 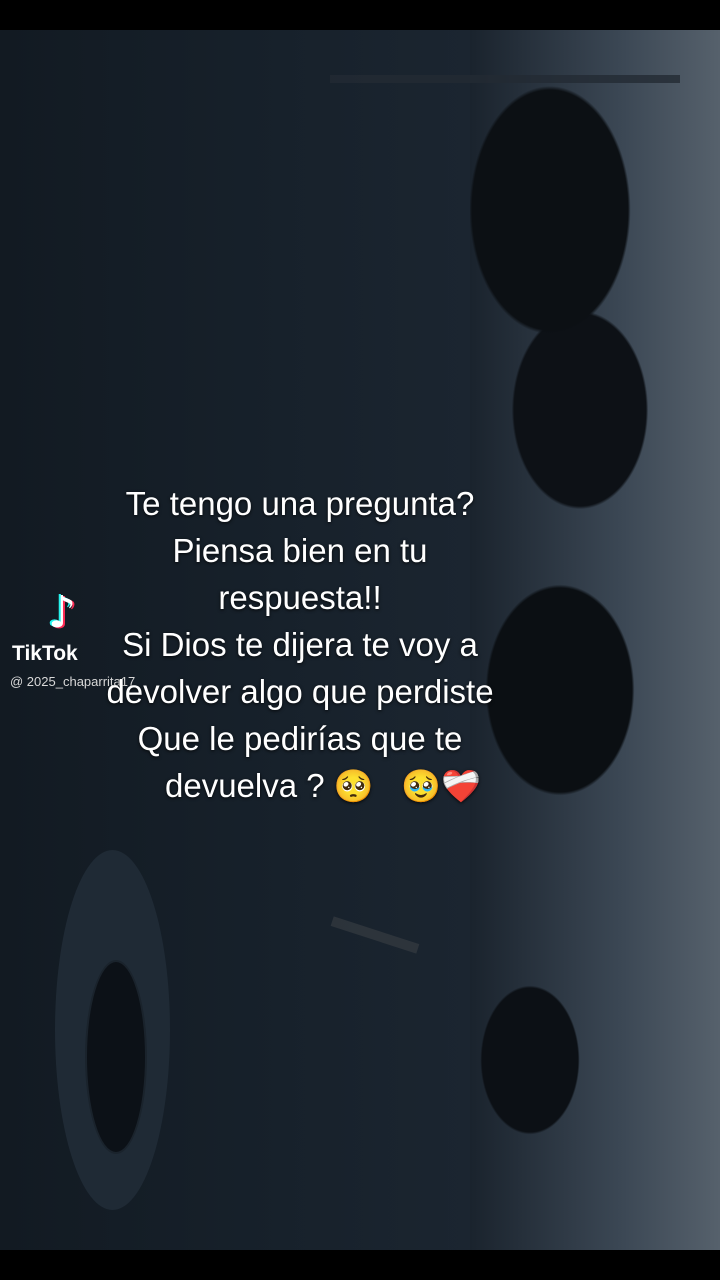 What do you see at coordinates (300, 503) in the screenshot?
I see `caption-line: Te tengo una pregunta?` at bounding box center [300, 503].